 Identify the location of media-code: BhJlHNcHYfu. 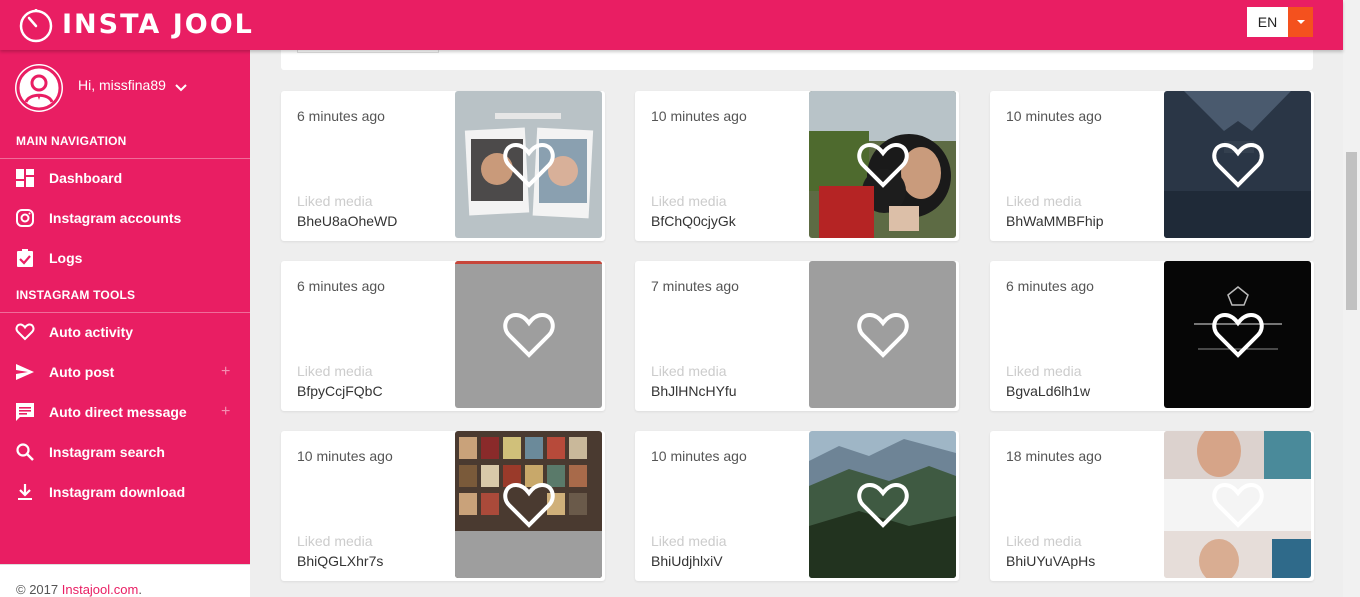
(694, 391).